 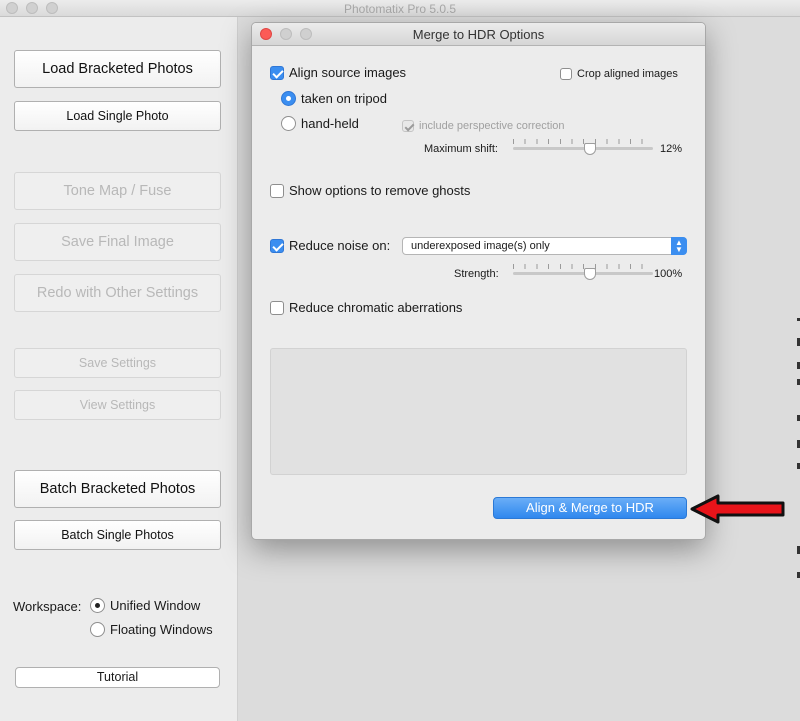 I want to click on max-shift-value: 12%, so click(x=671, y=149).